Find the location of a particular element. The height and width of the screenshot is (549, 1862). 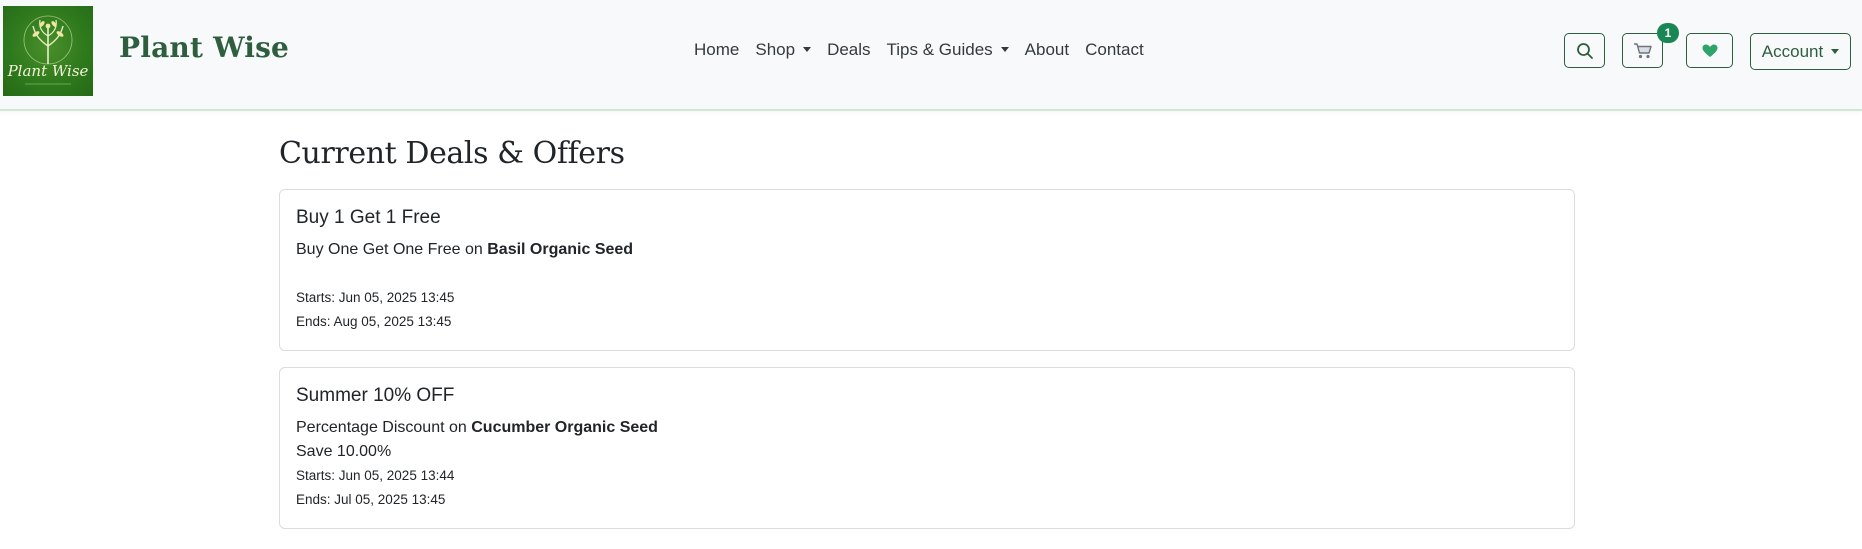

deal-start-date: Starts: Jun 05, 2025 13:45 is located at coordinates (375, 297).